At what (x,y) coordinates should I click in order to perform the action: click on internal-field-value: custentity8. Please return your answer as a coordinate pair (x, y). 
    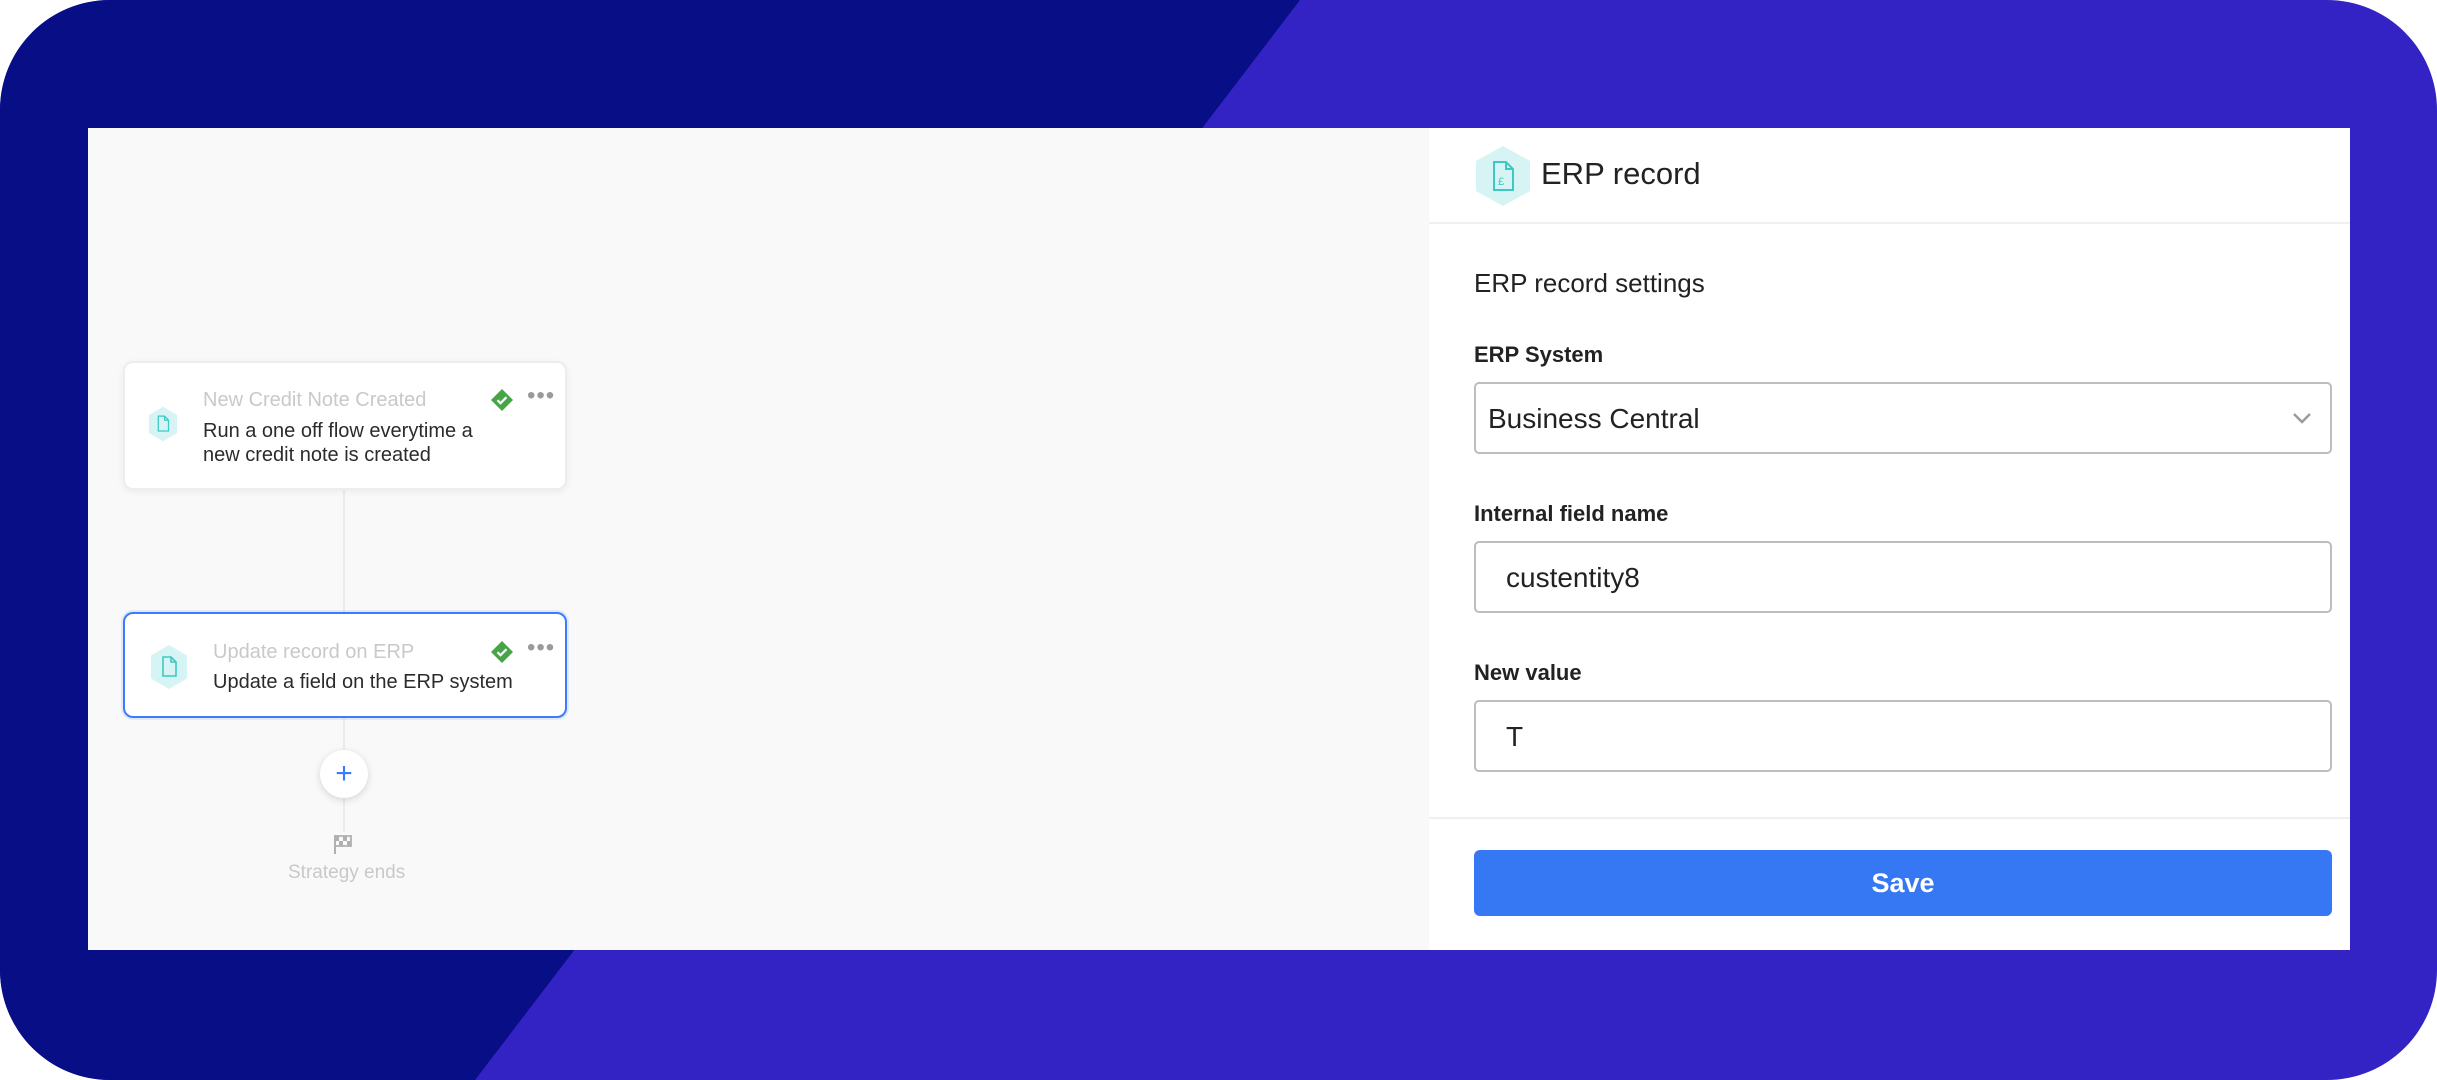
    Looking at the image, I should click on (1573, 577).